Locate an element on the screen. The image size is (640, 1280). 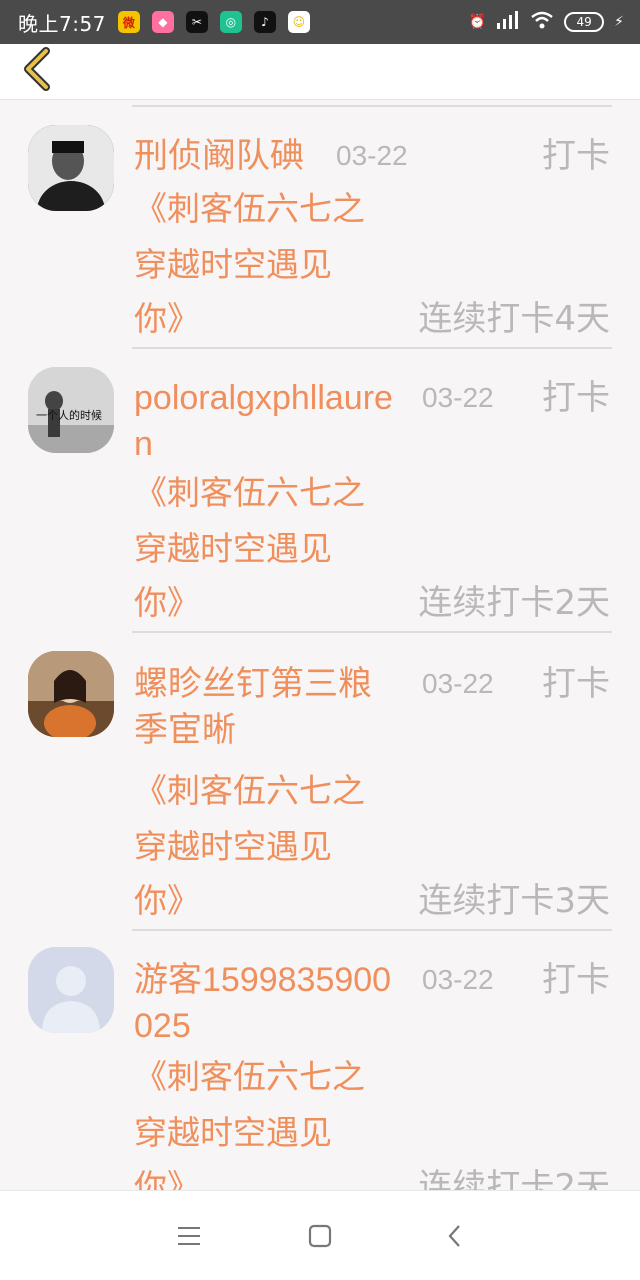
charging-icon: ⚡ is located at coordinates (619, 22).